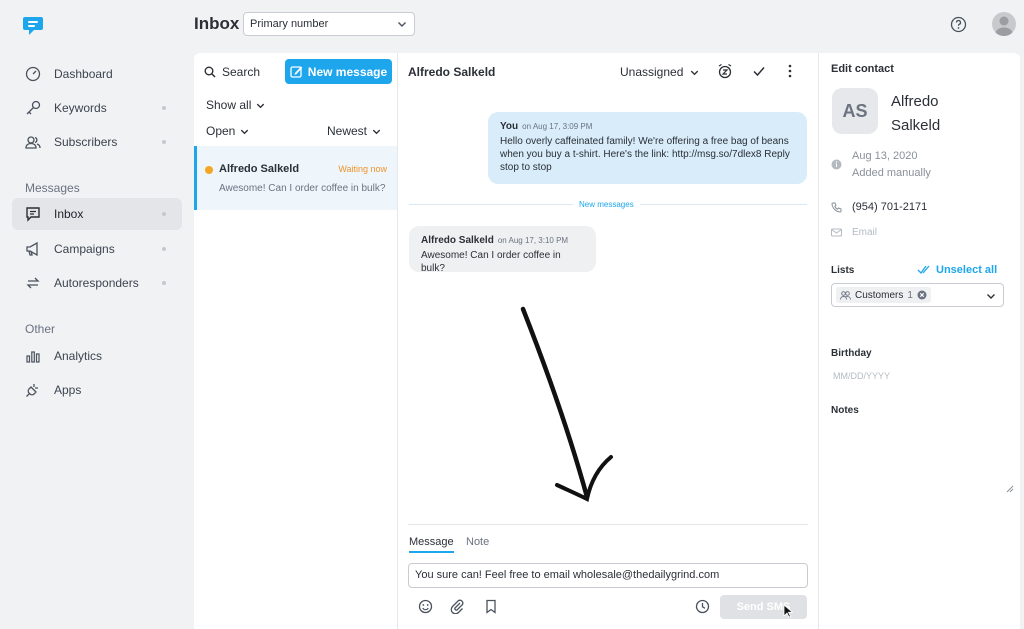 The image size is (1024, 629). Describe the element at coordinates (533, 240) in the screenshot. I see `message-timestamp: on Aug 17, 3:10 PM` at that location.